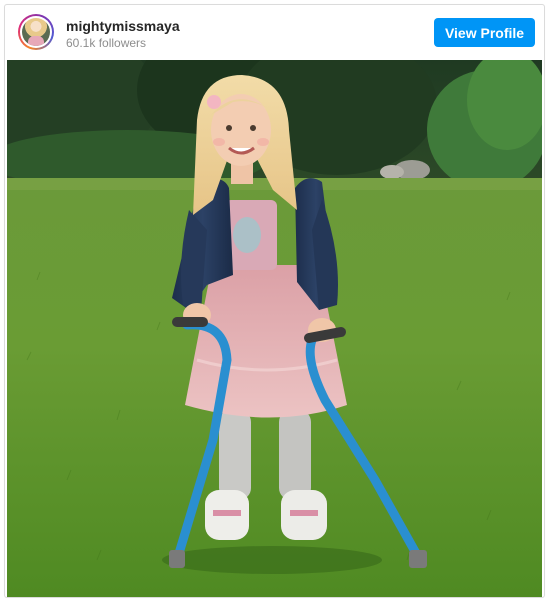  What do you see at coordinates (106, 43) in the screenshot?
I see `follower-count: 60.1k followers` at bounding box center [106, 43].